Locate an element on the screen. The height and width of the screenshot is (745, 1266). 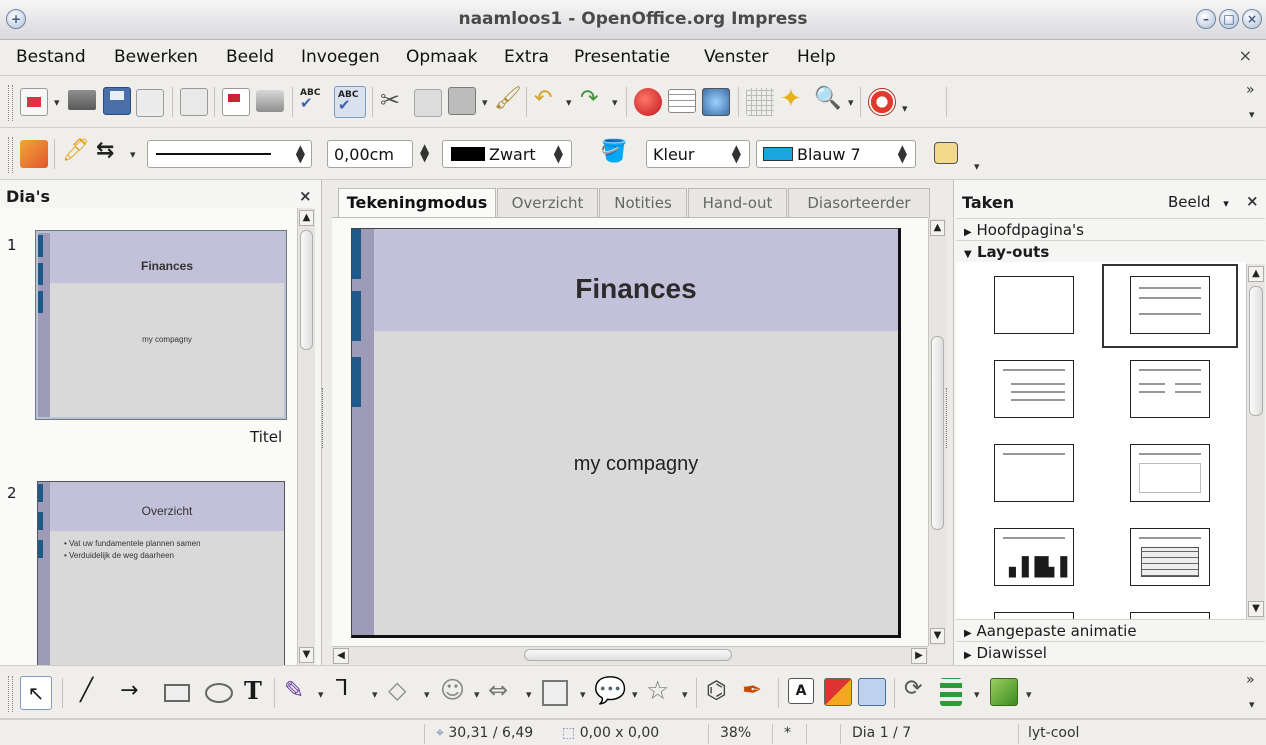
close-slides-pane-icon: × is located at coordinates (305, 196).